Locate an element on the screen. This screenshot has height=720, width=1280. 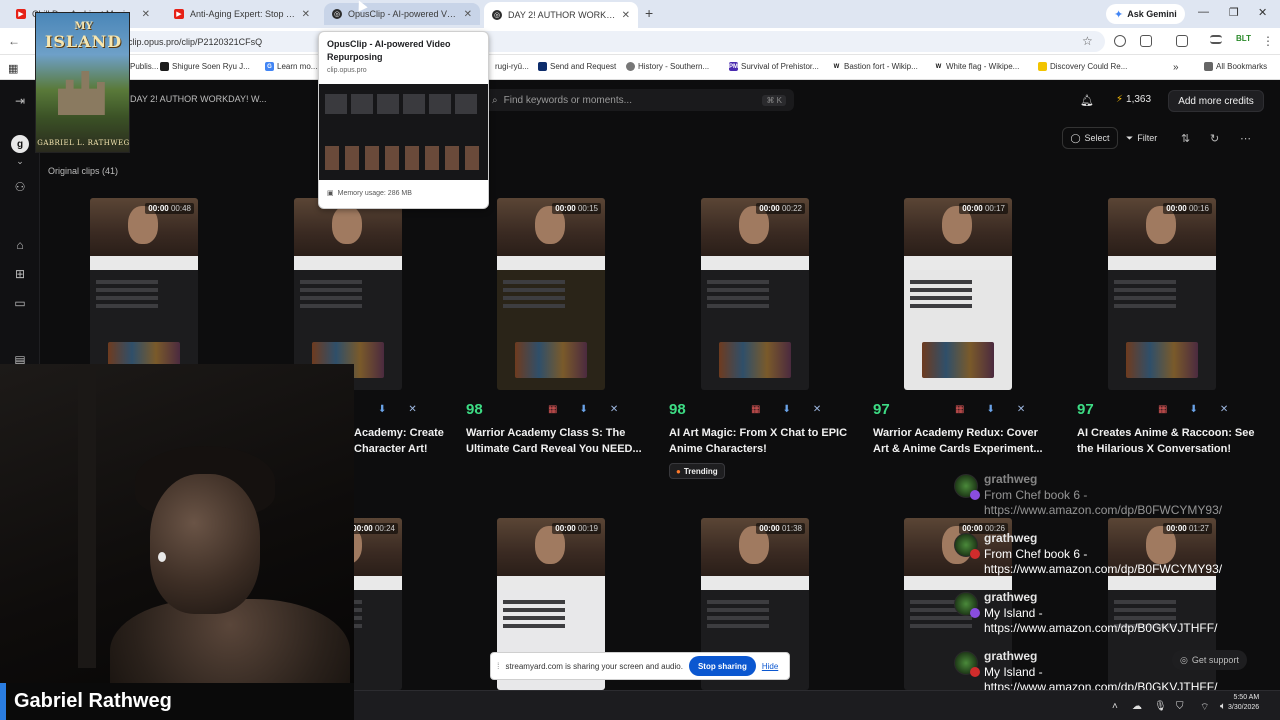
drag-handle-icon: ⁞ is located at coordinates (498, 666).